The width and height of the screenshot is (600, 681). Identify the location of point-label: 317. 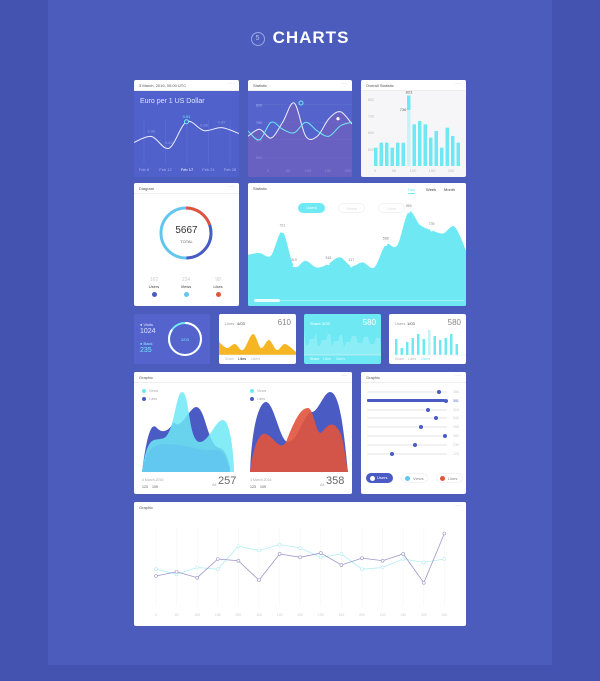
(351, 260).